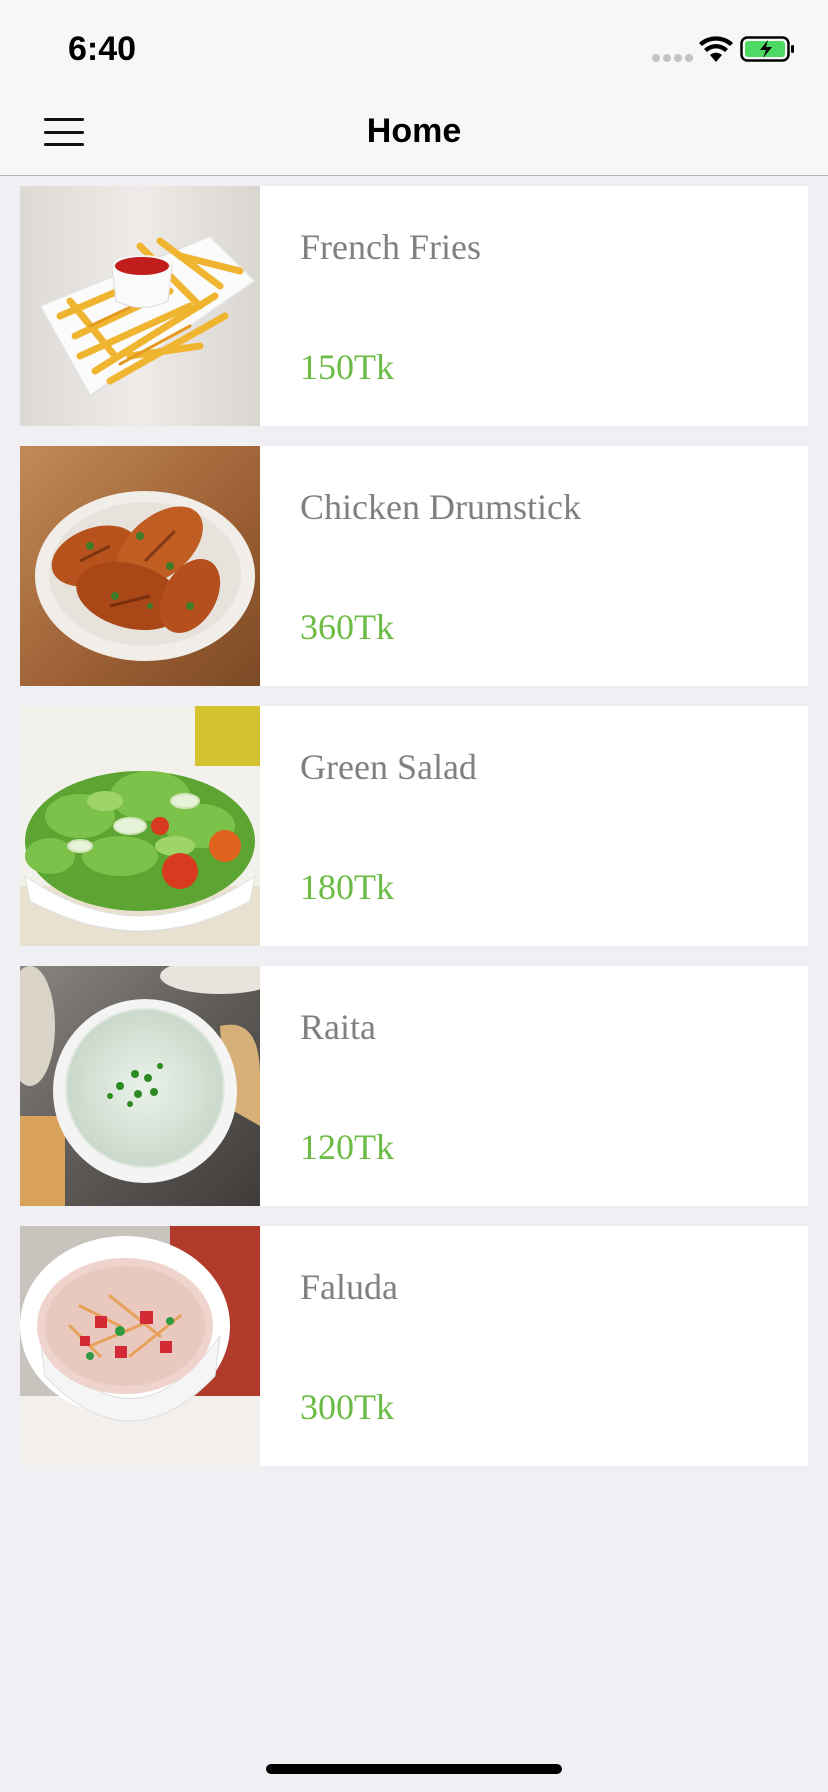 The height and width of the screenshot is (1792, 828). I want to click on cellular-signal-icon, so click(672, 58).